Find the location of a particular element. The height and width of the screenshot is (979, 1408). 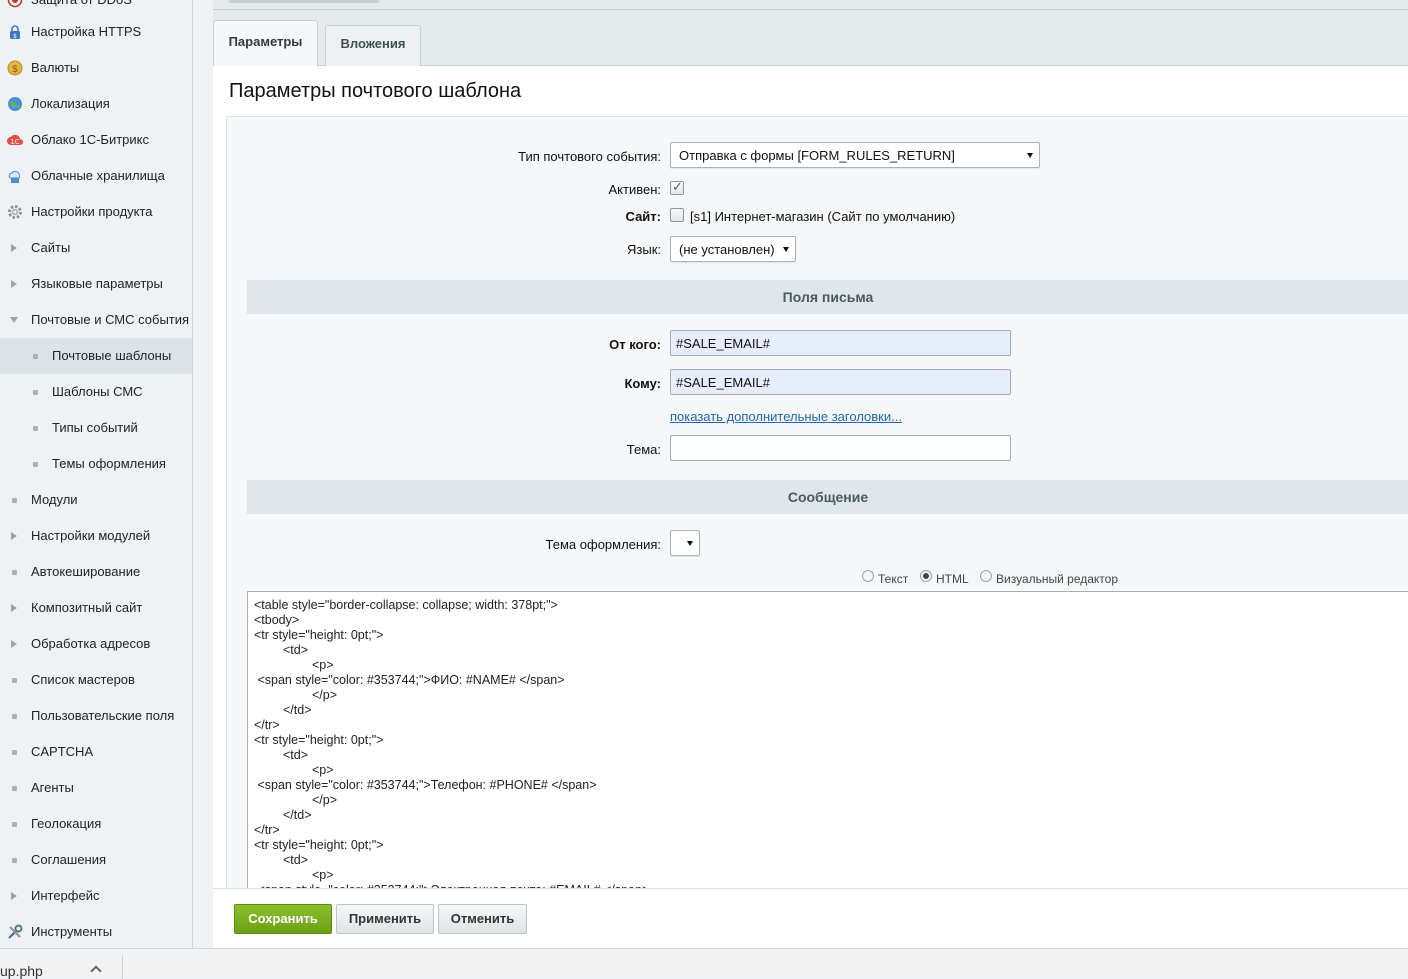

subject-field is located at coordinates (840, 448).